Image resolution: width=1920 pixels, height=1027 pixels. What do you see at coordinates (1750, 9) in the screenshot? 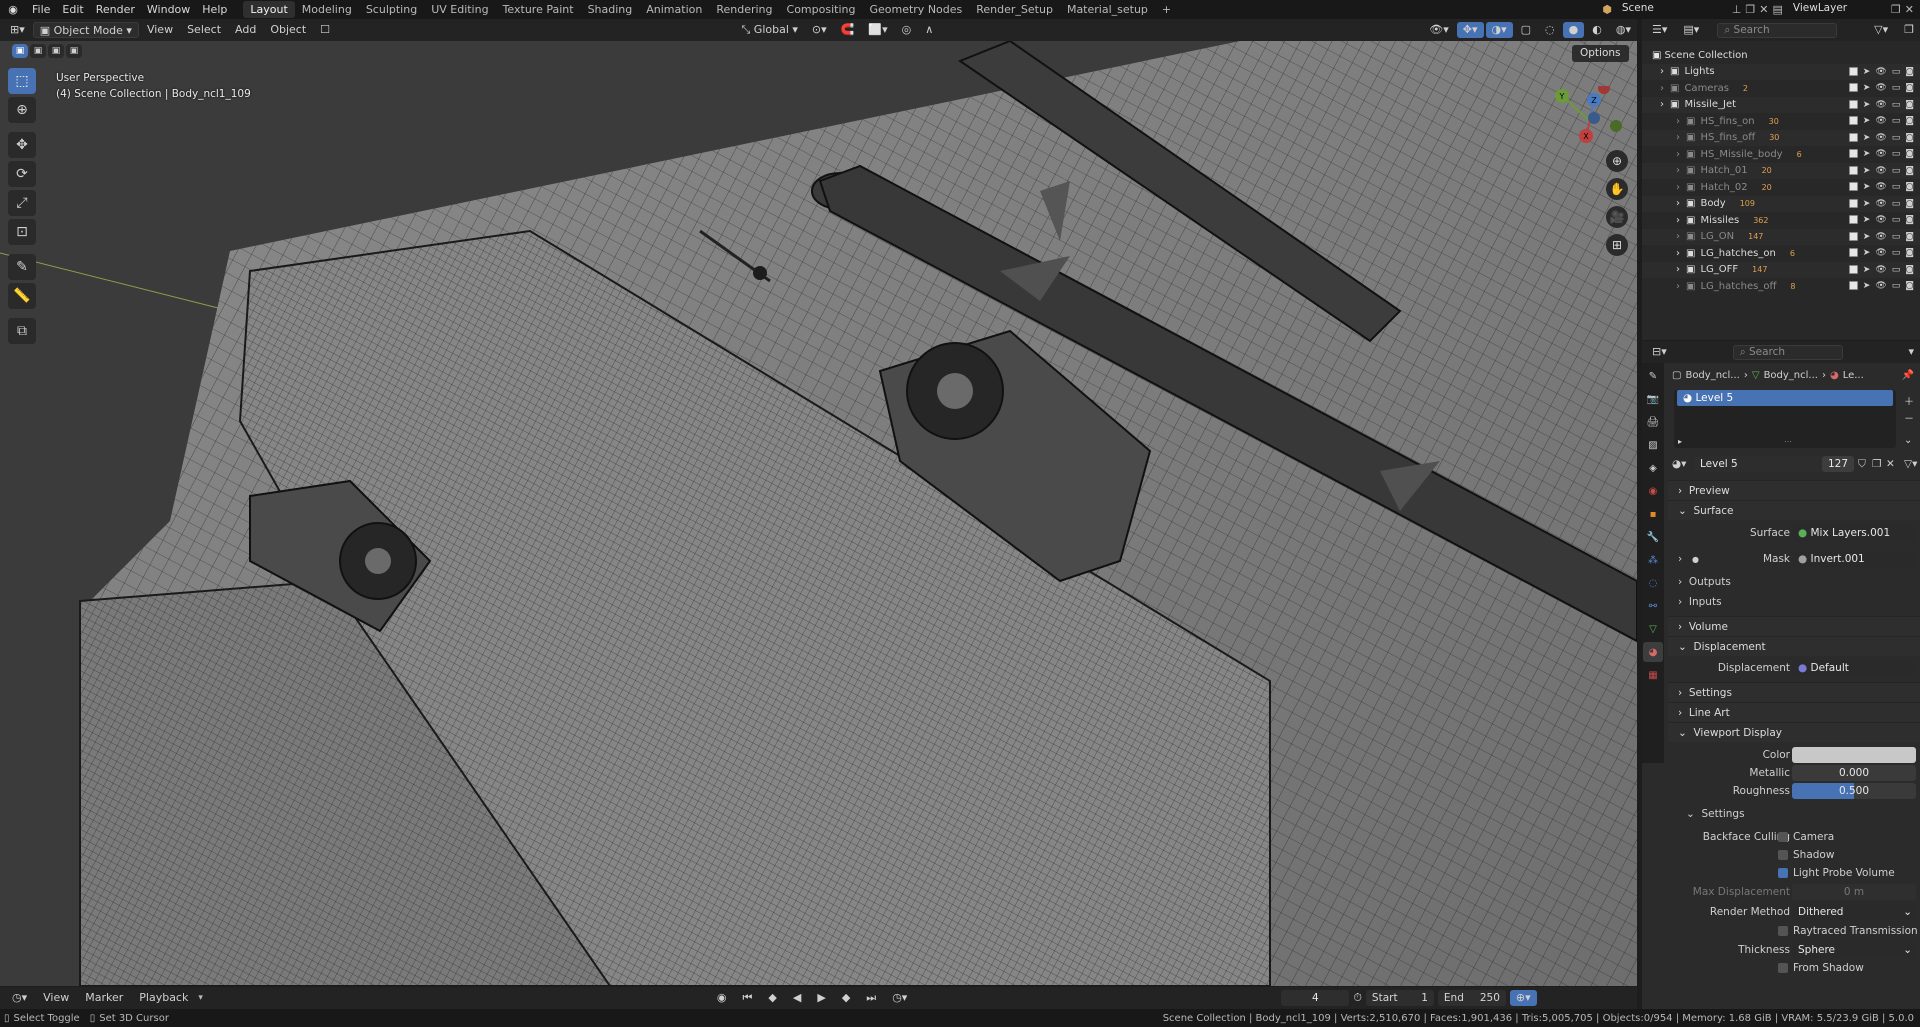
I see `new-scene-icon: ❐` at bounding box center [1750, 9].